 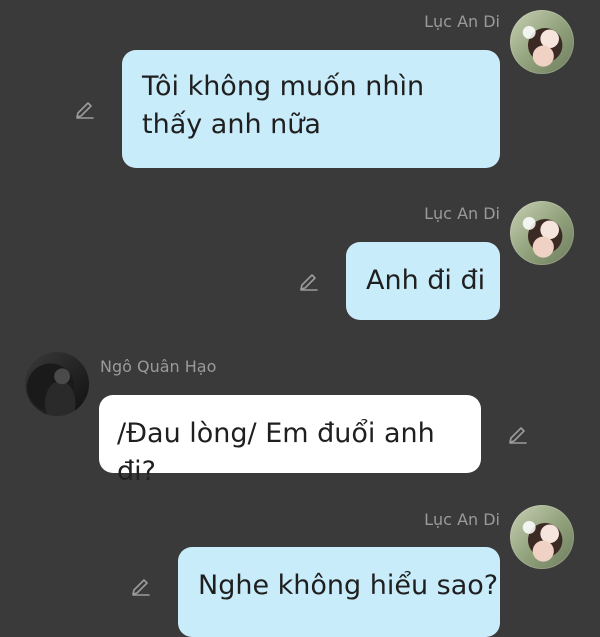 I want to click on message-text: Anh đi đi, so click(x=426, y=280).